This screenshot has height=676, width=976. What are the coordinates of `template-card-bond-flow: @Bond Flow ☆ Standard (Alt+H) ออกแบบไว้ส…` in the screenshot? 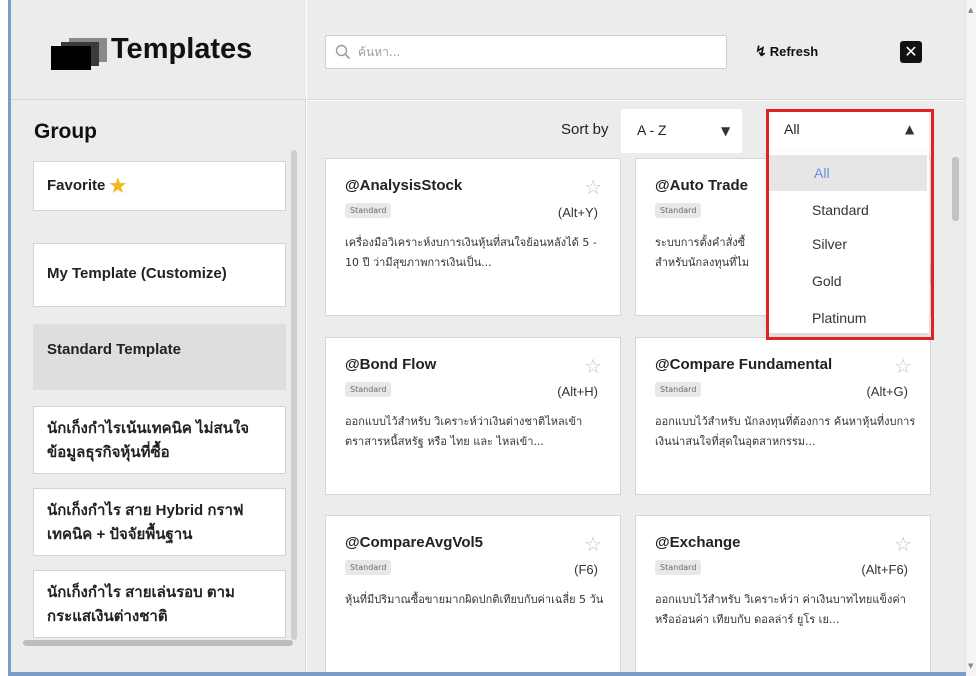 It's located at (473, 416).